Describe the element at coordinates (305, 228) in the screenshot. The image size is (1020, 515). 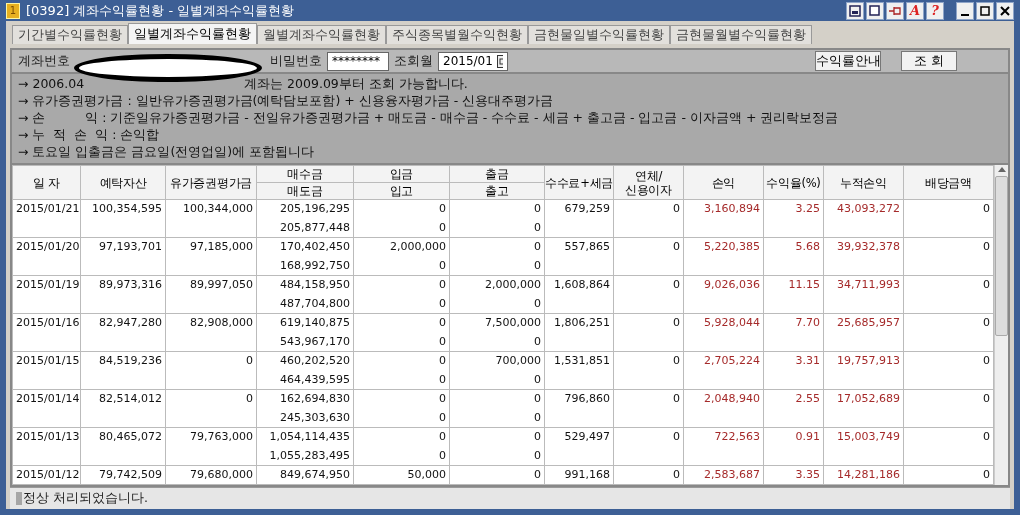
I see `table-cell: 205,877,448` at that location.